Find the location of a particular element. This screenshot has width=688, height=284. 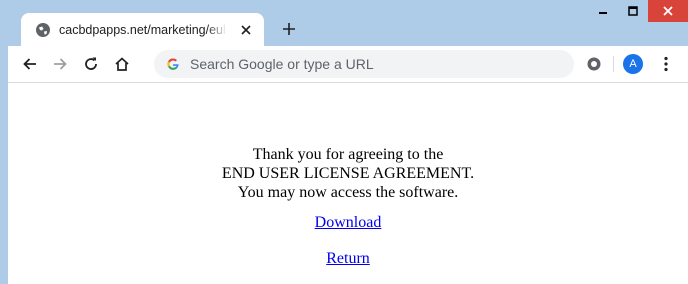

avatar: A is located at coordinates (633, 64).